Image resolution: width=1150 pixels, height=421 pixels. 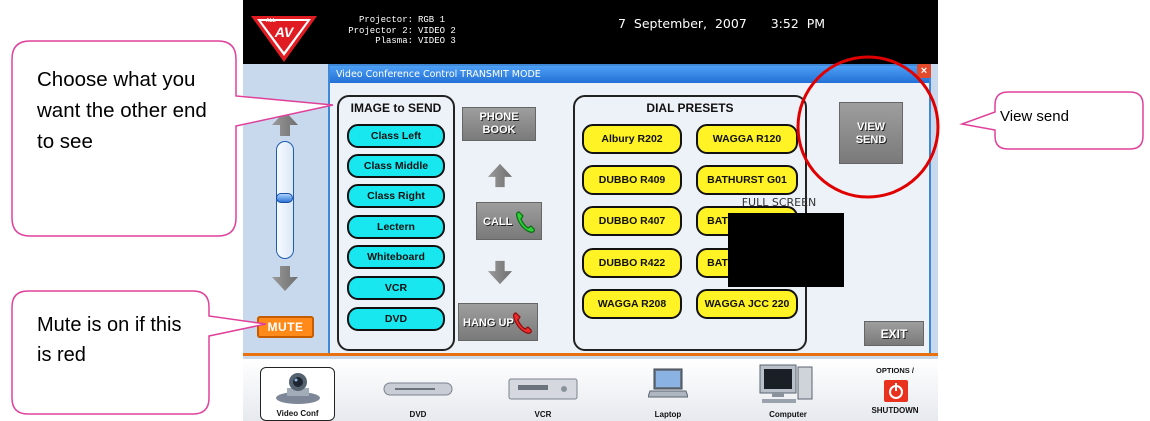 I want to click on dock-item-computer: Computer, so click(x=788, y=390).